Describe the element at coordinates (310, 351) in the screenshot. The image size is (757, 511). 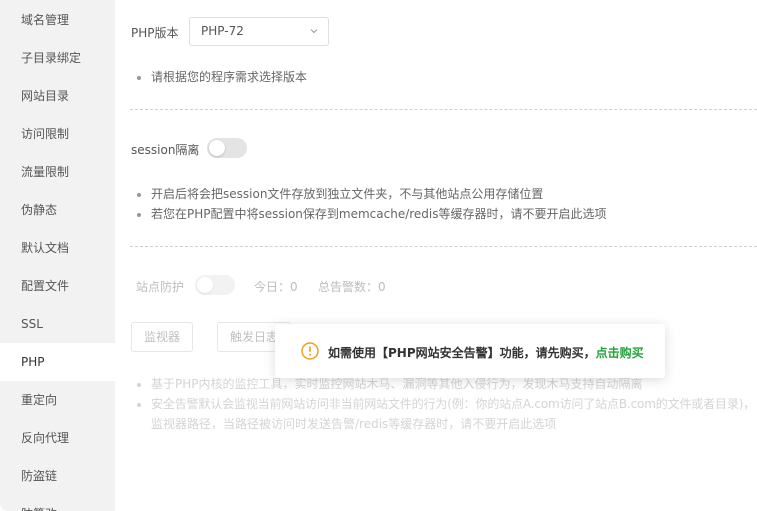
I see `warning-circle-icon` at that location.